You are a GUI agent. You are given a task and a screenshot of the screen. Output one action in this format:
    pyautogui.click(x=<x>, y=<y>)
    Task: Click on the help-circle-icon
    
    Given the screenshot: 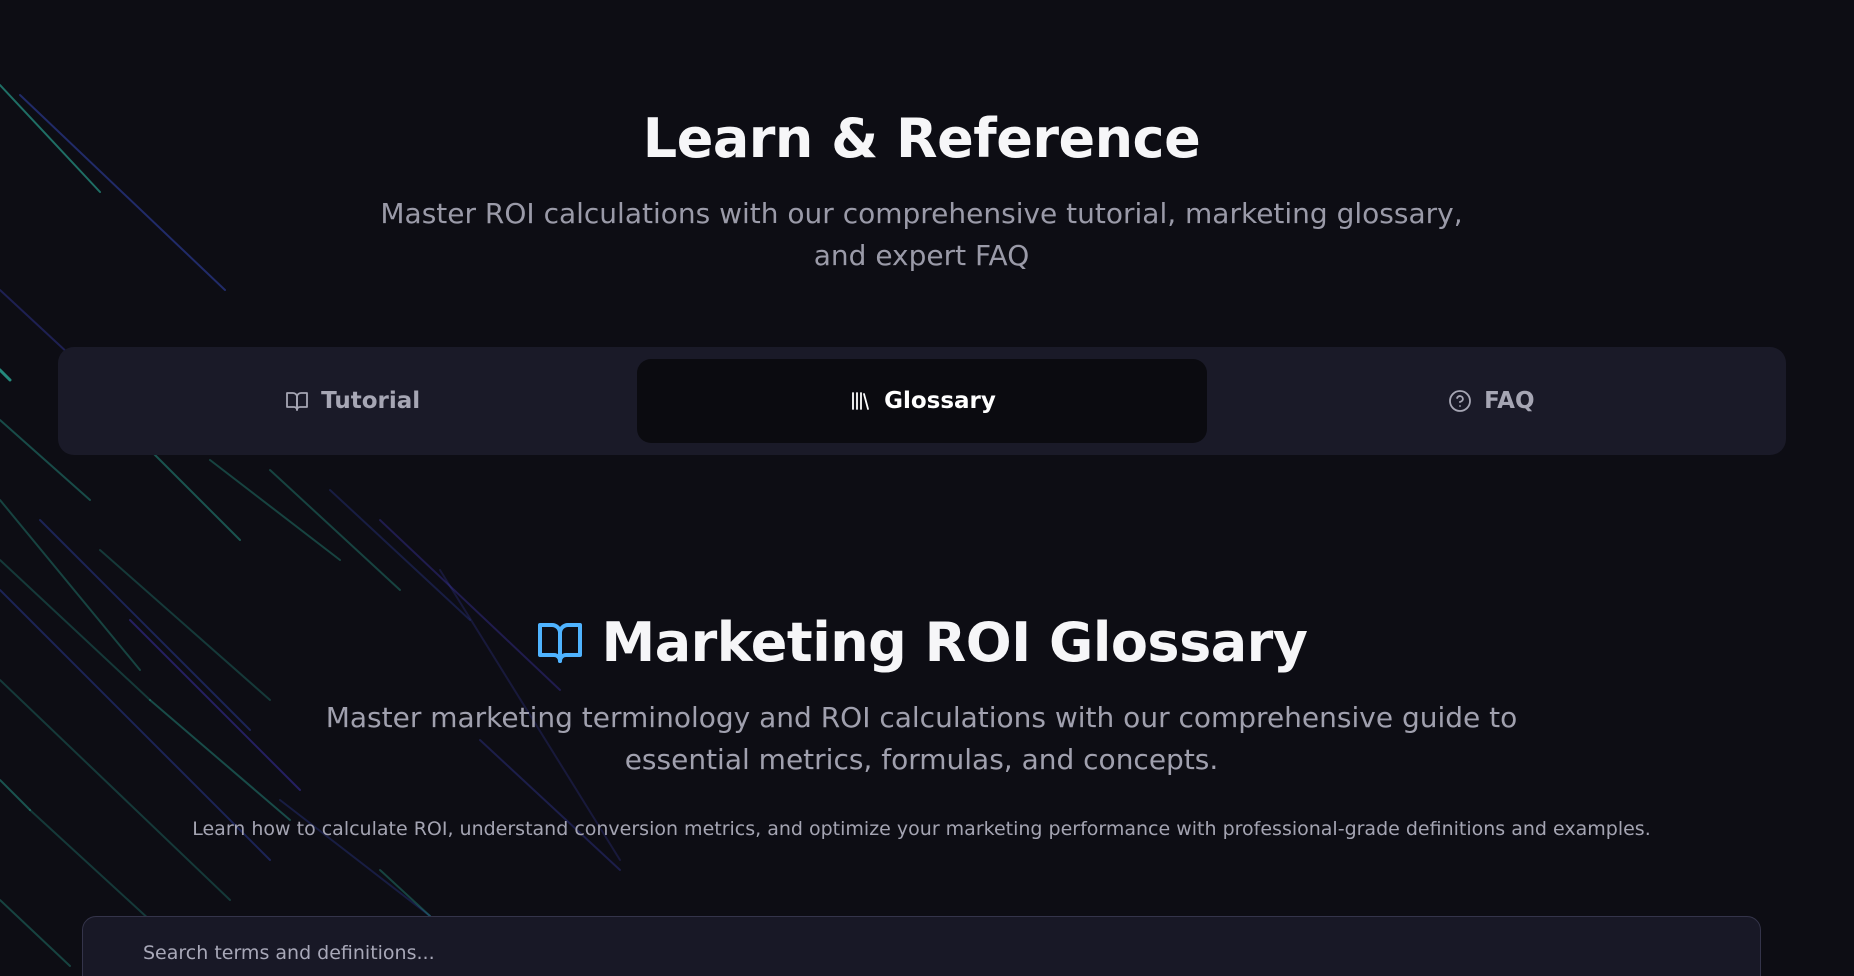 What is the action you would take?
    pyautogui.click(x=1460, y=401)
    